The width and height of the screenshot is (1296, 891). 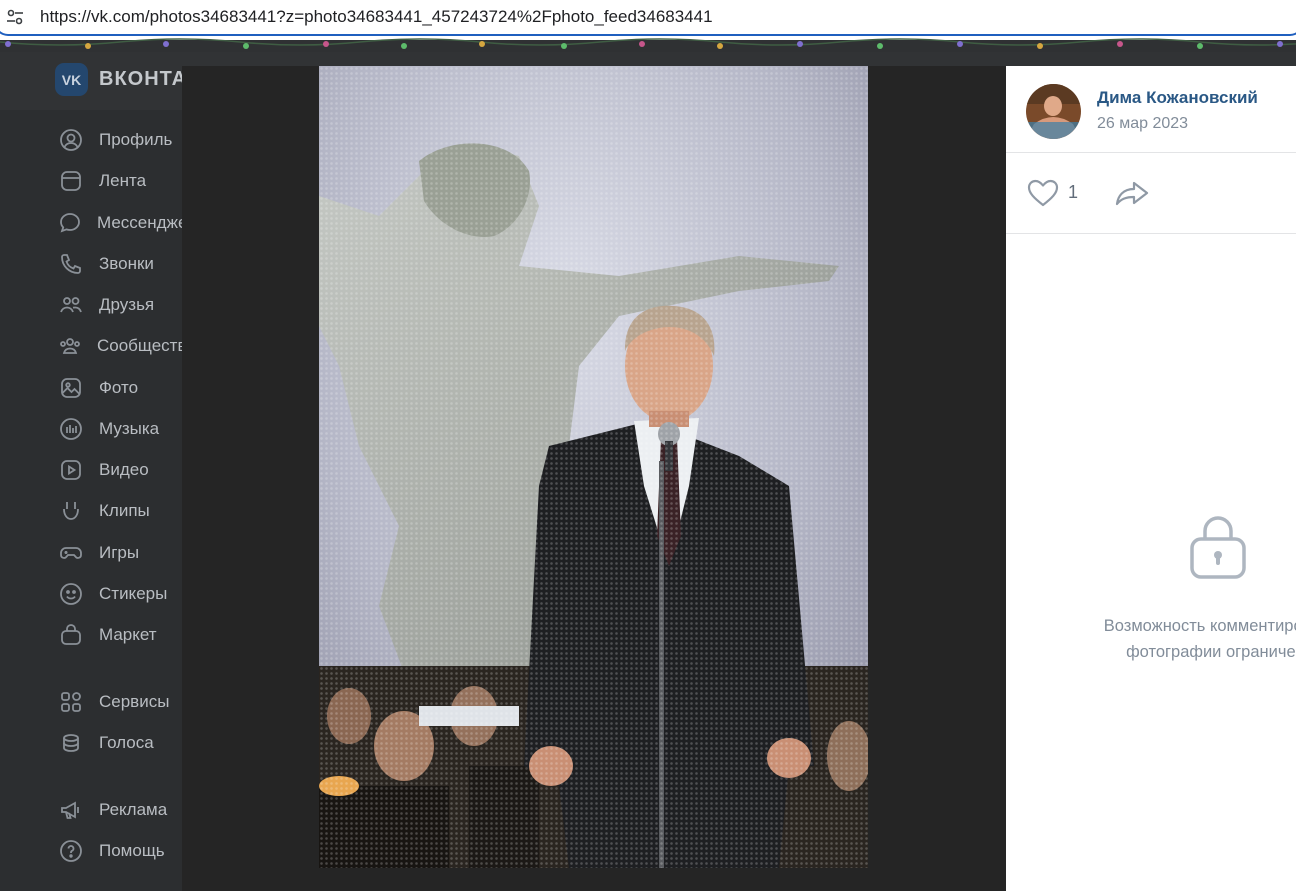 What do you see at coordinates (1043, 193) in the screenshot?
I see `like-heart-icon` at bounding box center [1043, 193].